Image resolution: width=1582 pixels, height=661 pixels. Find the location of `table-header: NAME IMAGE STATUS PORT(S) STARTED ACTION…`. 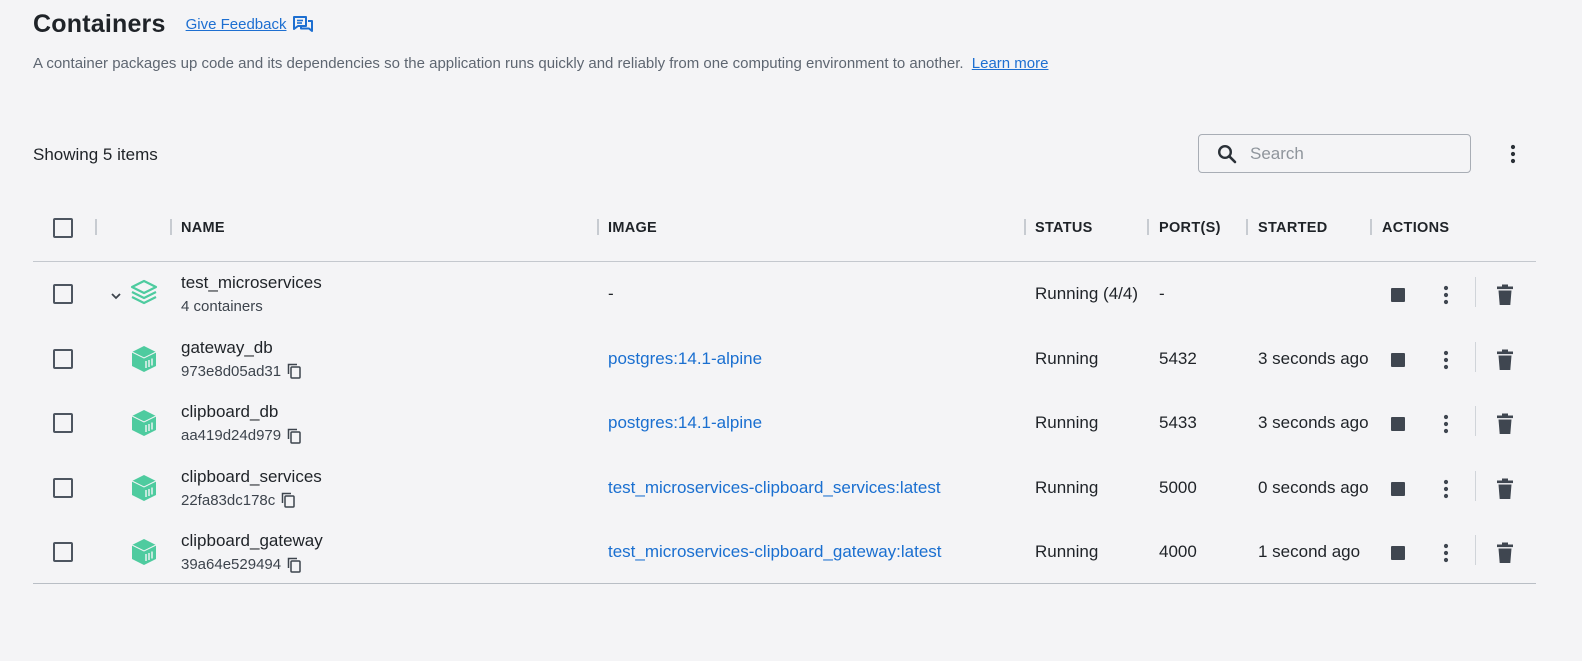

table-header: NAME IMAGE STATUS PORT(S) STARTED ACTION… is located at coordinates (784, 232).